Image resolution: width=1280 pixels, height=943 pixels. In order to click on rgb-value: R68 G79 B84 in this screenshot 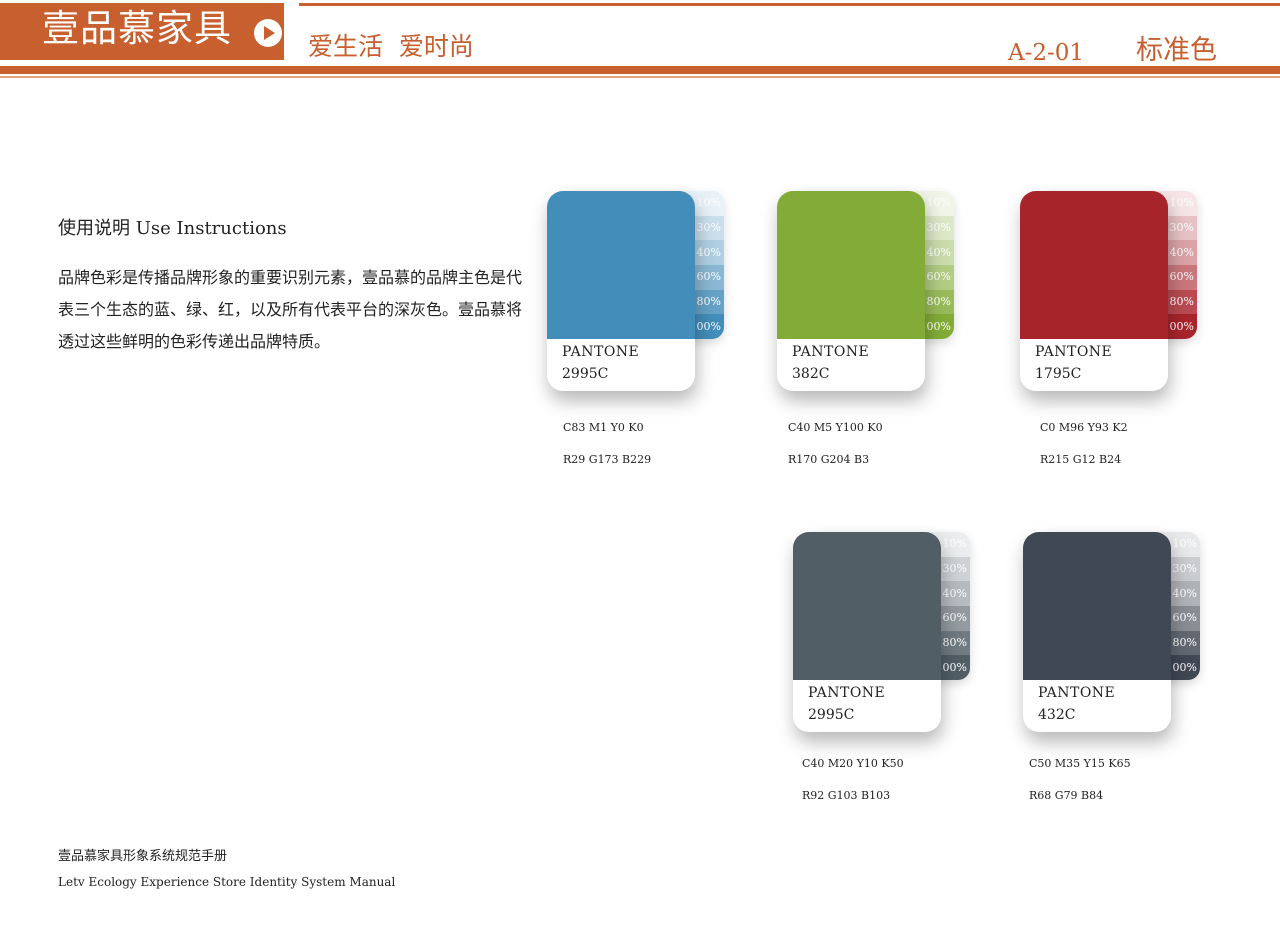, I will do `click(1066, 795)`.